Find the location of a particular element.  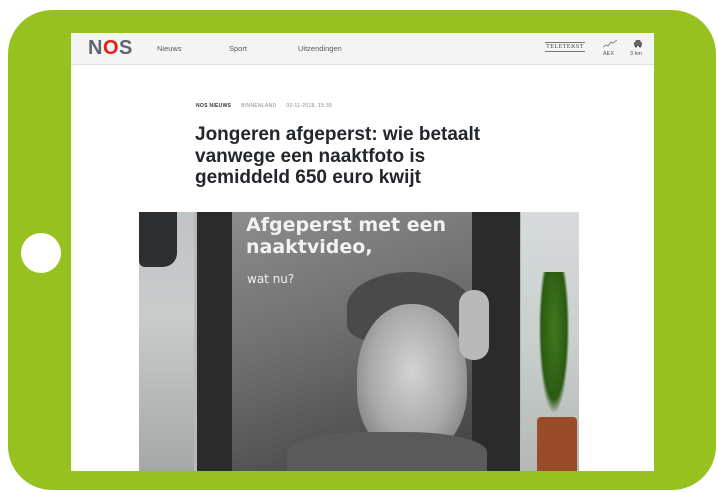

plant-shape is located at coordinates (554, 342).